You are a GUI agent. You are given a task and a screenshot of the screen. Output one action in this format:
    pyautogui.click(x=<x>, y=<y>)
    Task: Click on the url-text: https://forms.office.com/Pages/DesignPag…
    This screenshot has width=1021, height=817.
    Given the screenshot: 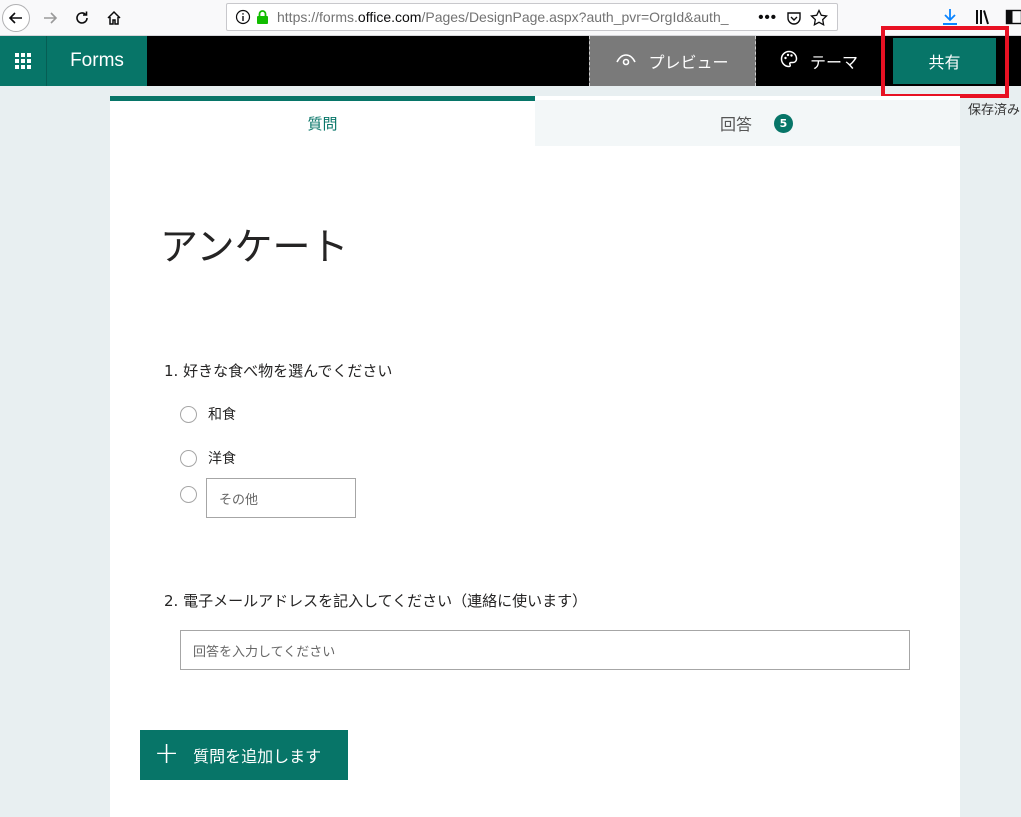 What is the action you would take?
    pyautogui.click(x=503, y=17)
    